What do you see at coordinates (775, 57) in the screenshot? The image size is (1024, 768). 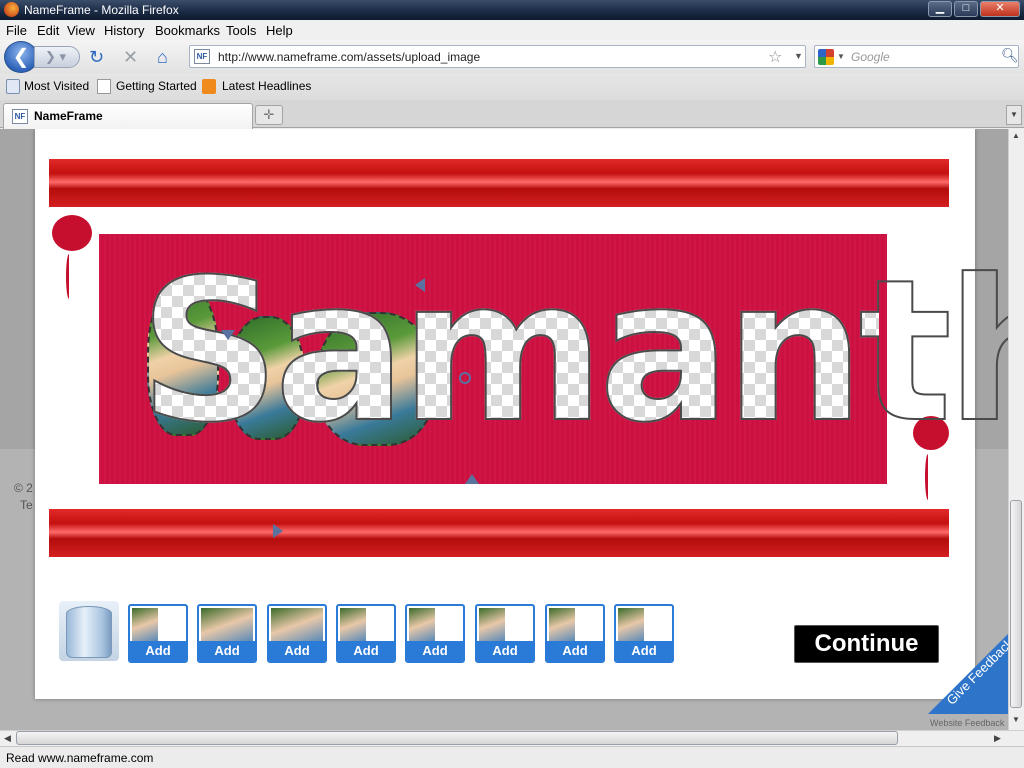 I see `bookmark-star-icon: ☆` at bounding box center [775, 57].